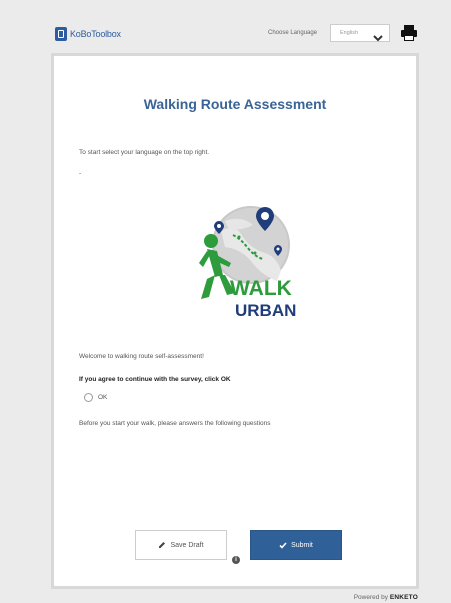 This screenshot has height=603, width=451. What do you see at coordinates (236, 560) in the screenshot?
I see `info-icon: i` at bounding box center [236, 560].